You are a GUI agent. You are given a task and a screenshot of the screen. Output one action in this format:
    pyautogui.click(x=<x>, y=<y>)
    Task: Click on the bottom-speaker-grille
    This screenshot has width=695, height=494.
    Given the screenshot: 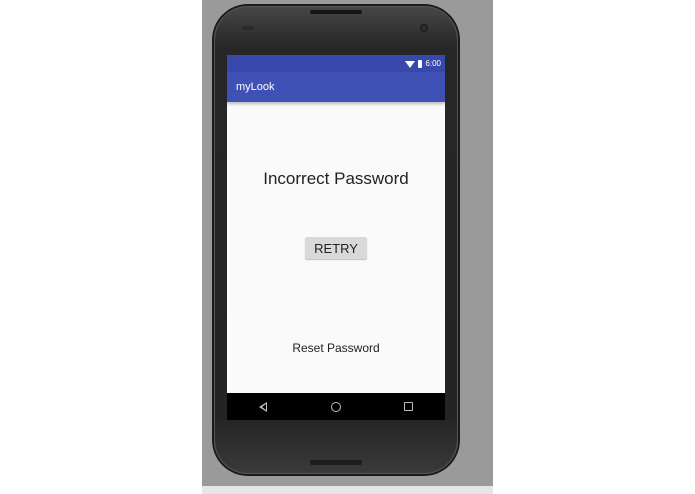 What is the action you would take?
    pyautogui.click(x=336, y=462)
    